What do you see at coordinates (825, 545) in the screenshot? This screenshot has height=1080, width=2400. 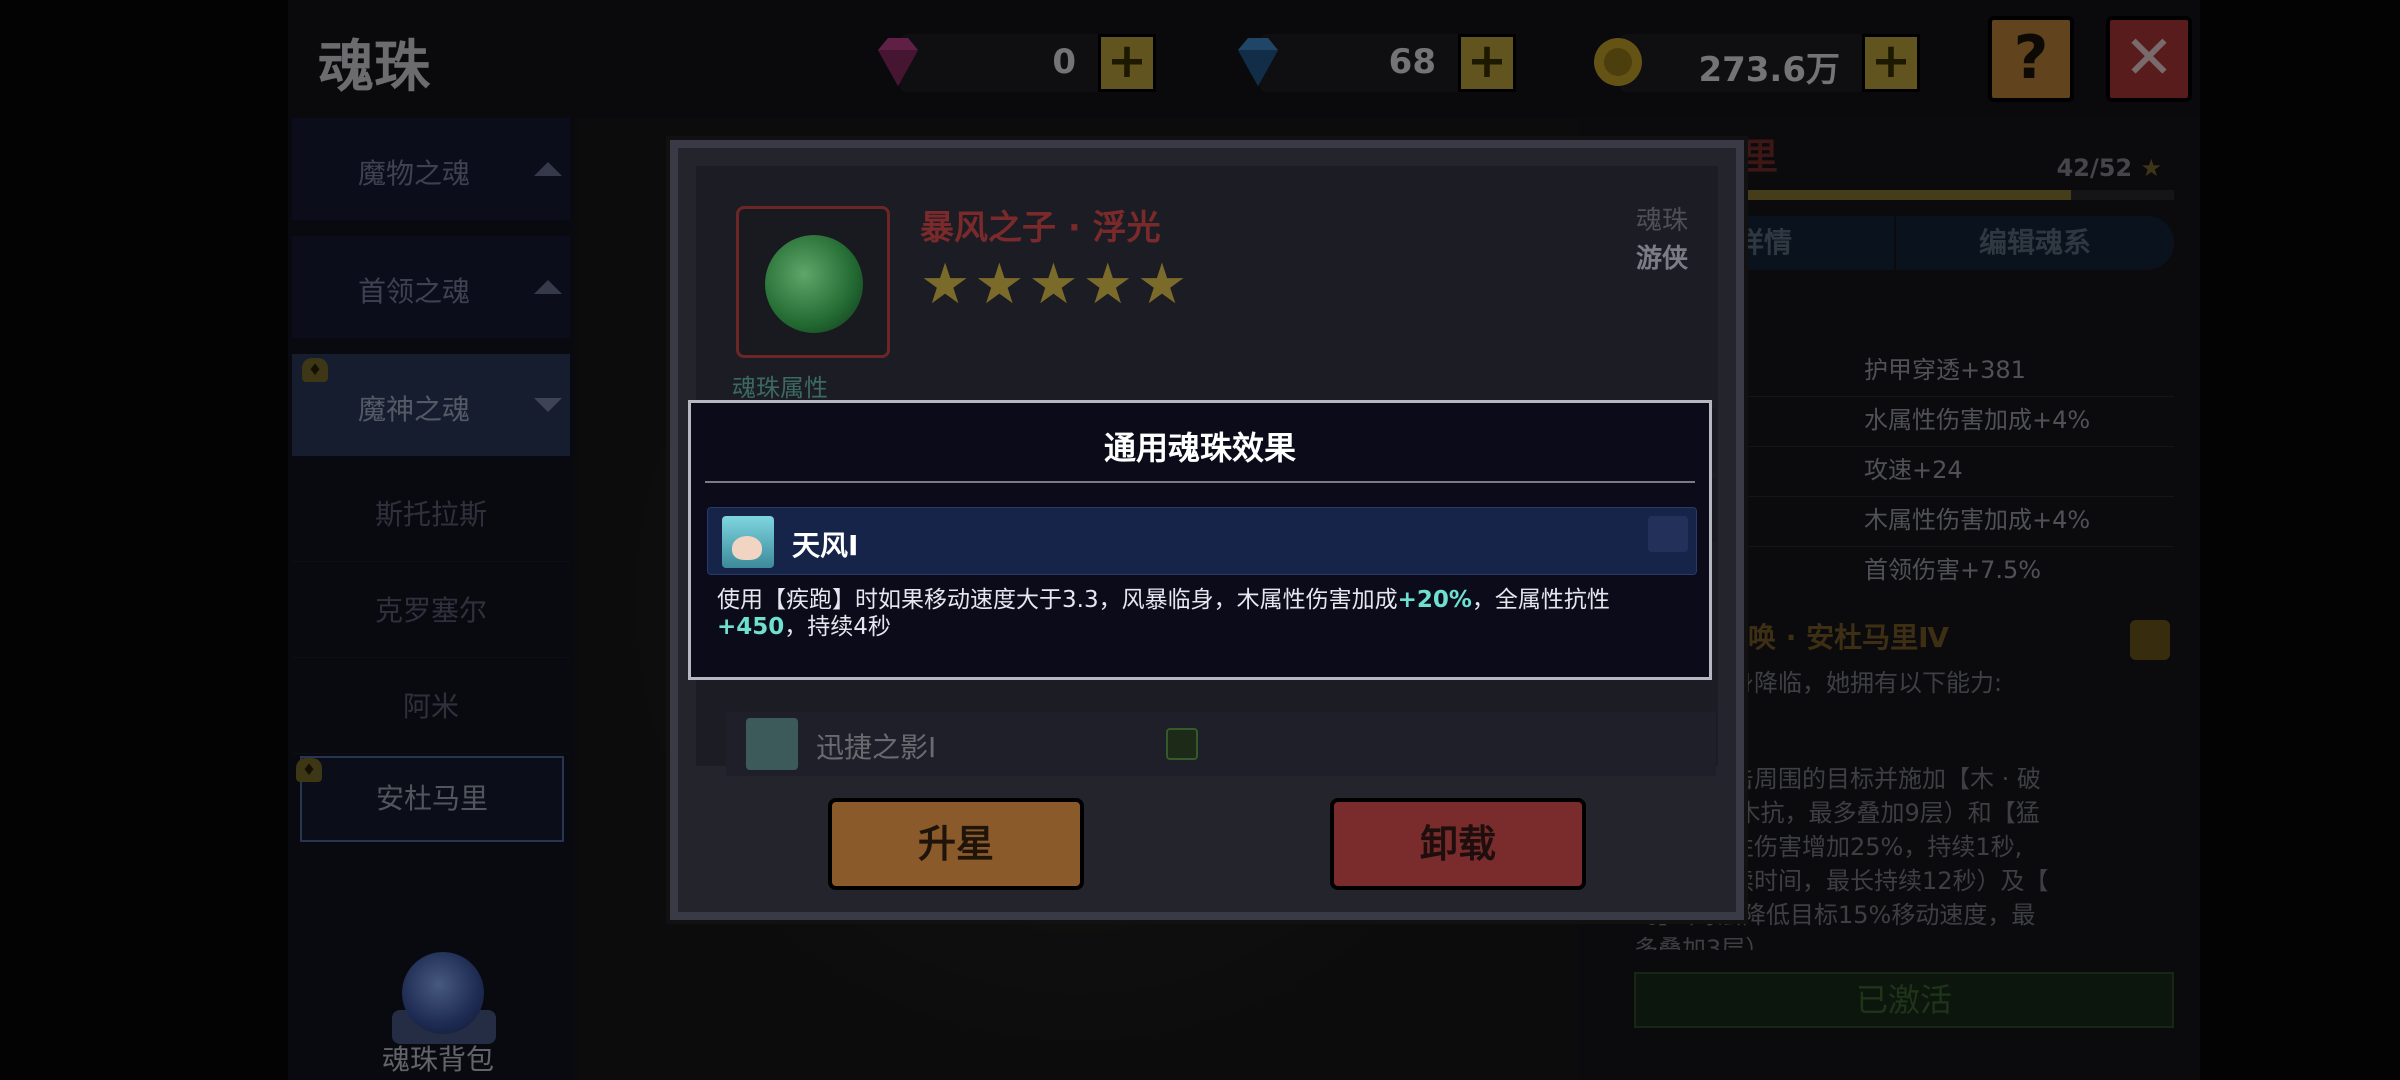 I see `effect-name: 天风Ⅰ` at bounding box center [825, 545].